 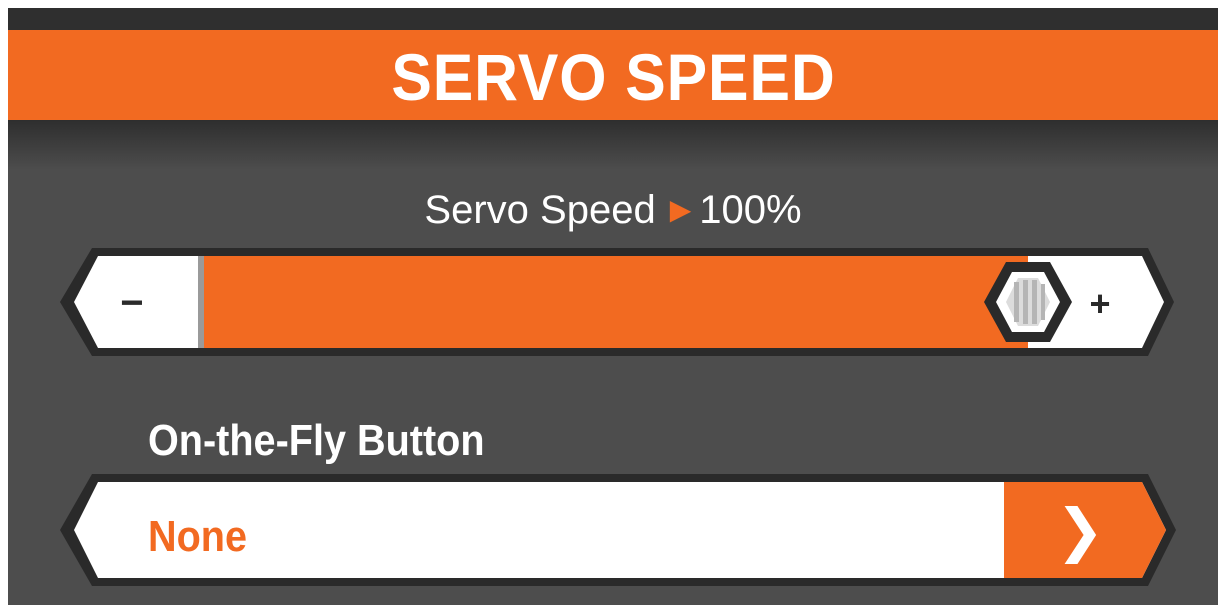 I want to click on servo-speed-readout: Servo Speed ▶ 100%, so click(x=613, y=210).